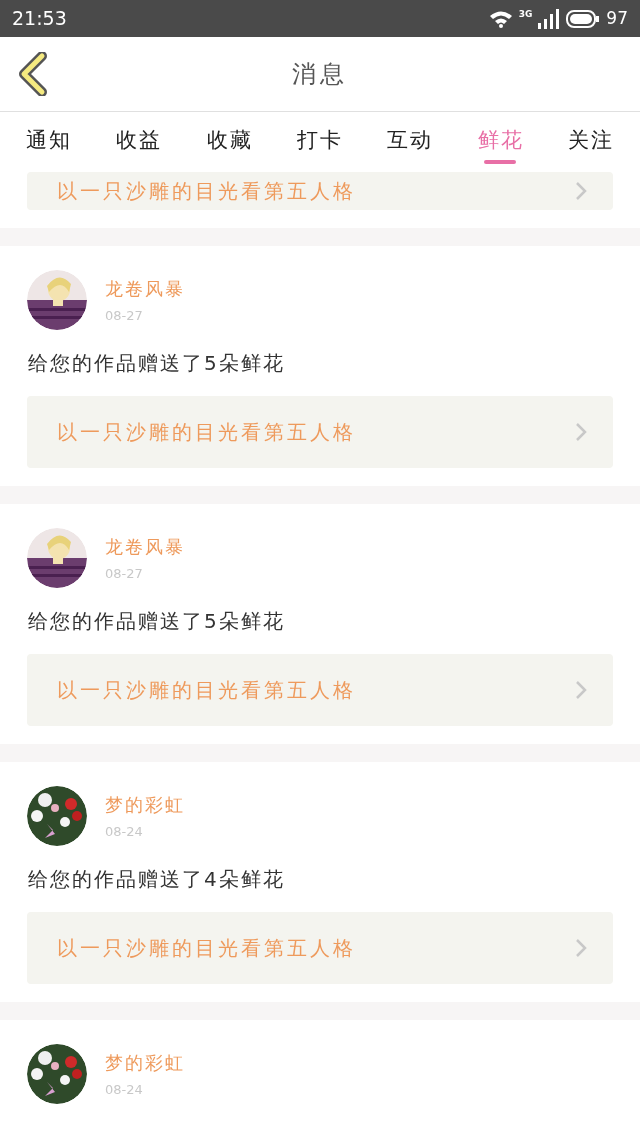  I want to click on page-title: 消息, so click(320, 74).